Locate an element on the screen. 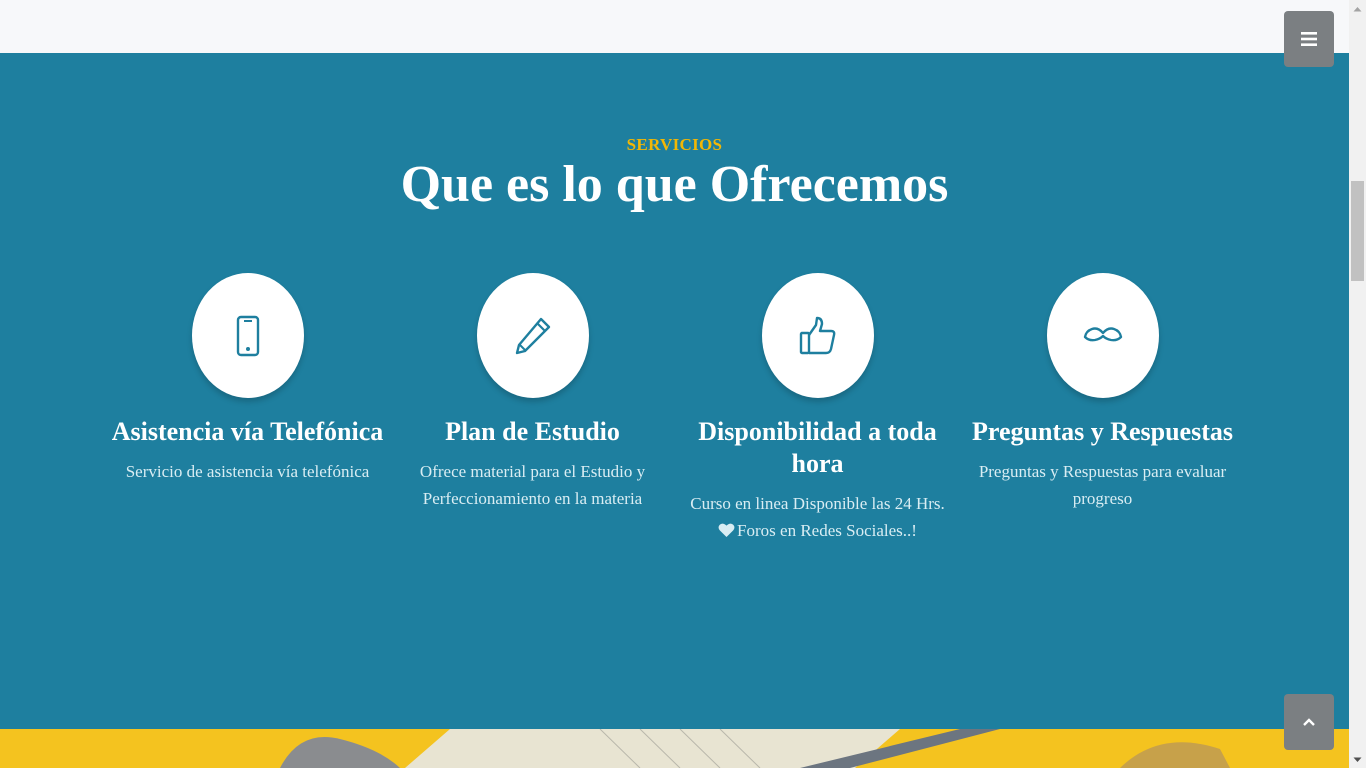  scroll-up-arrow-icon is located at coordinates (1357, 8).